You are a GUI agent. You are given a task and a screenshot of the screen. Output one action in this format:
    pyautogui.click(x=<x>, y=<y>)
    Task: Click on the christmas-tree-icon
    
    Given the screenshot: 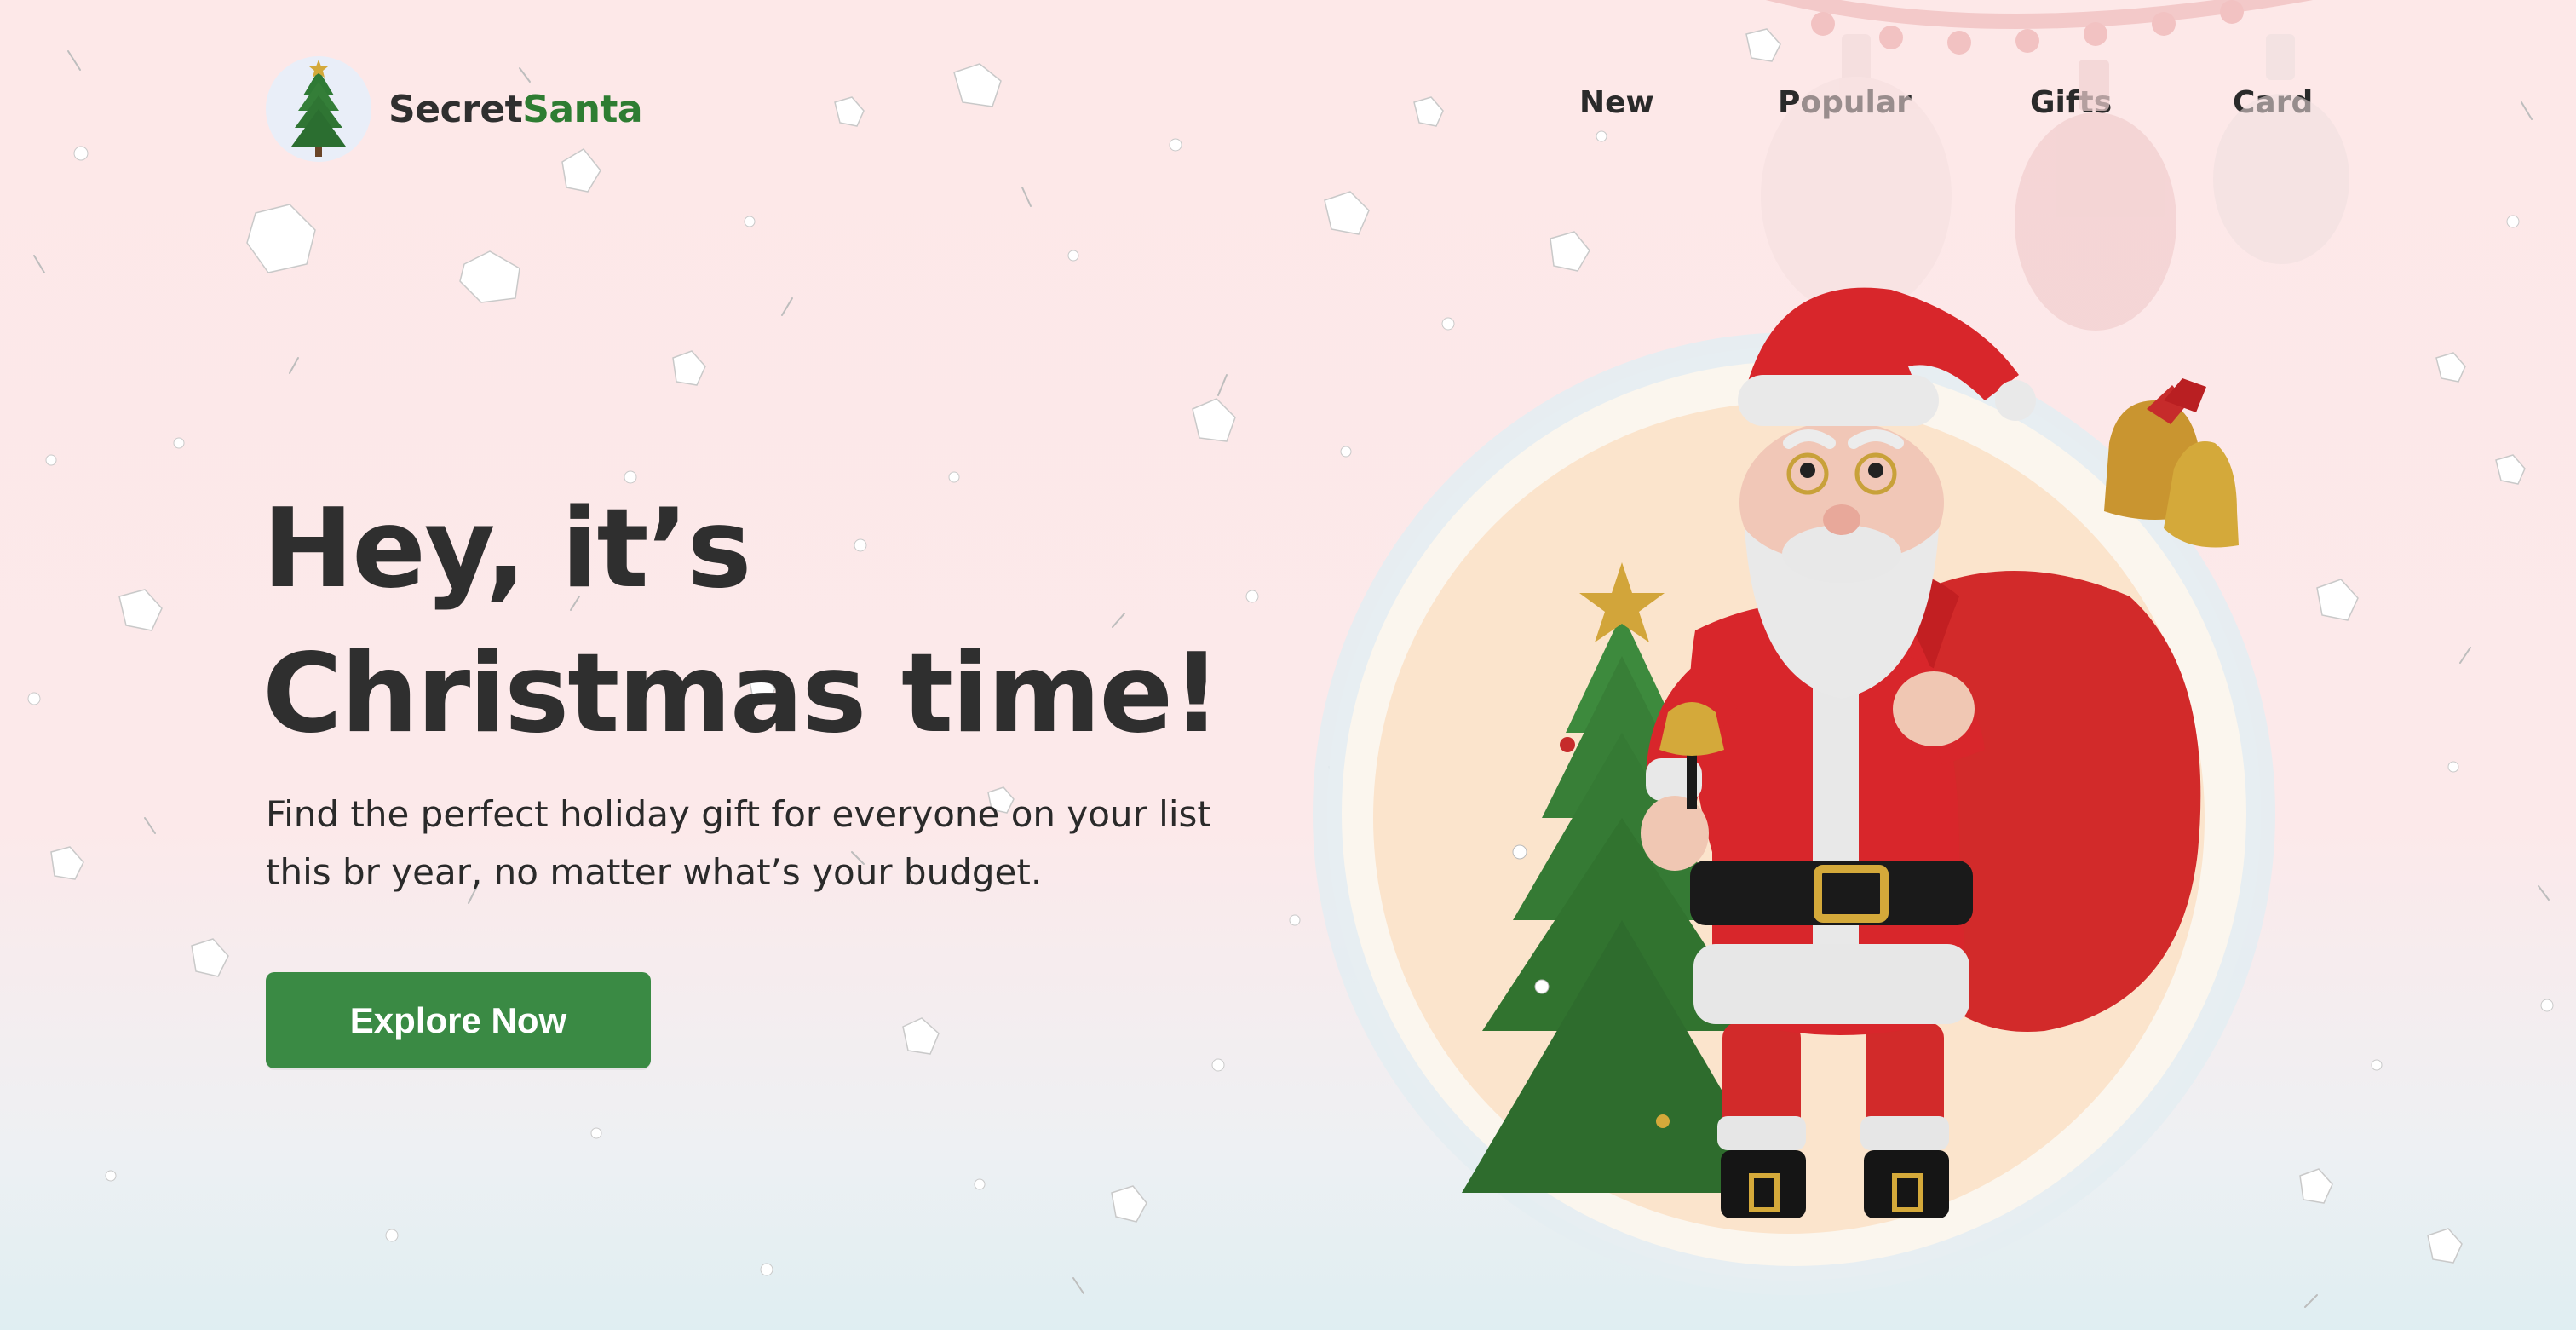 What is the action you would take?
    pyautogui.click(x=1622, y=877)
    